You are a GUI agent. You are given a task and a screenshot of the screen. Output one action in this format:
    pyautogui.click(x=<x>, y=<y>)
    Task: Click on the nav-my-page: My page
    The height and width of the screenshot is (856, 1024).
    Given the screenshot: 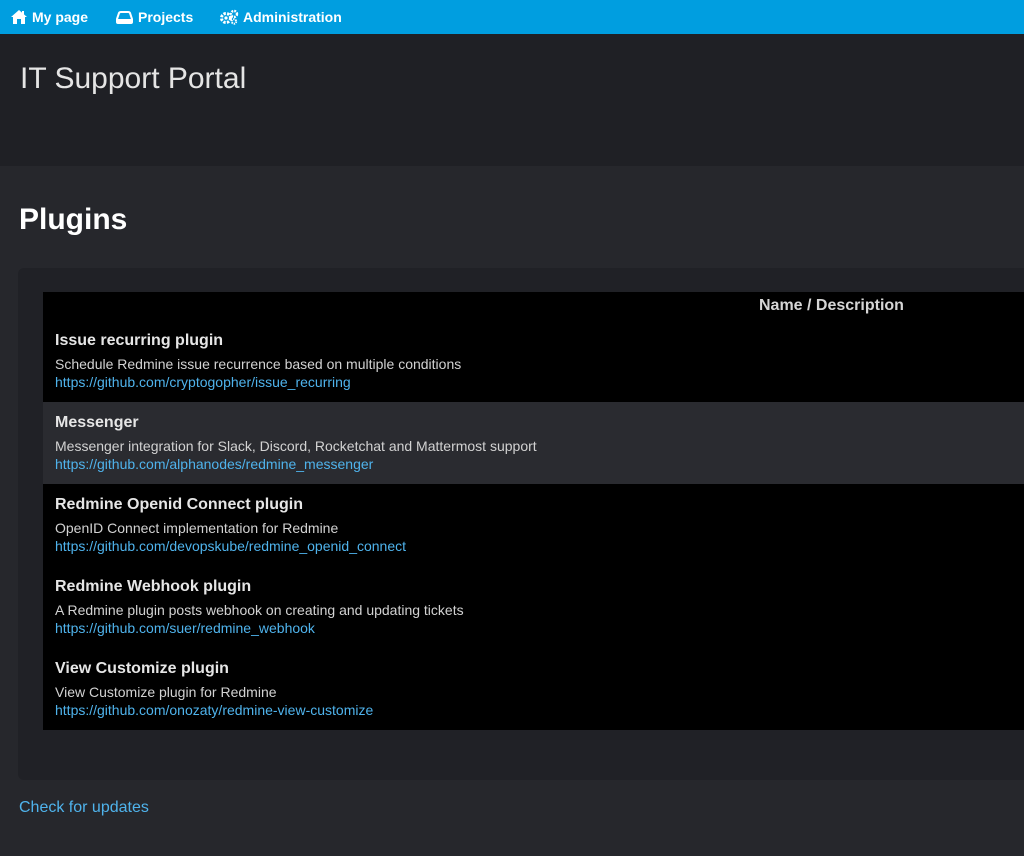 What is the action you would take?
    pyautogui.click(x=49, y=17)
    